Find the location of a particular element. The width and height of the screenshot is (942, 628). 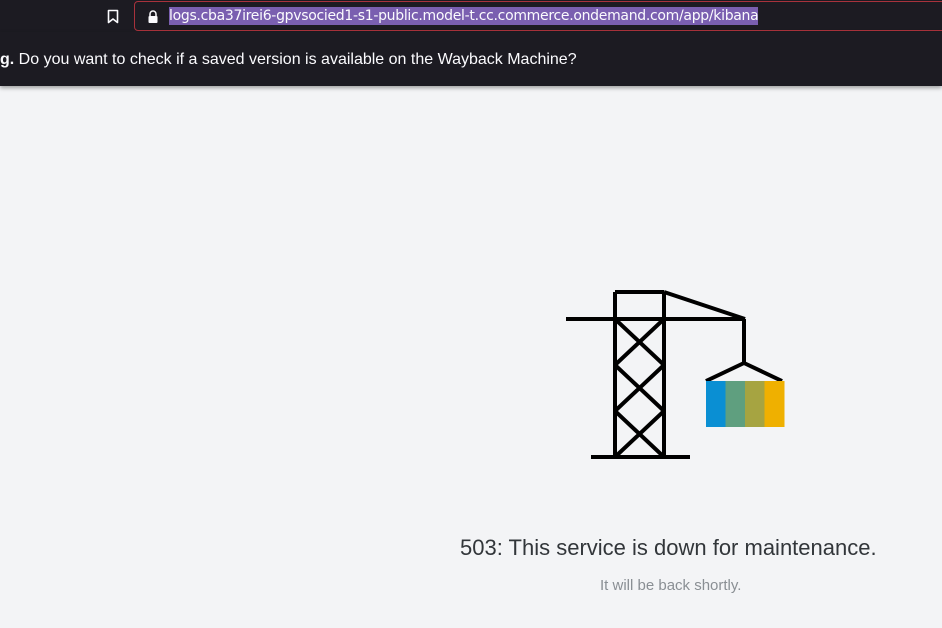

notification-lead: g. is located at coordinates (7, 59).